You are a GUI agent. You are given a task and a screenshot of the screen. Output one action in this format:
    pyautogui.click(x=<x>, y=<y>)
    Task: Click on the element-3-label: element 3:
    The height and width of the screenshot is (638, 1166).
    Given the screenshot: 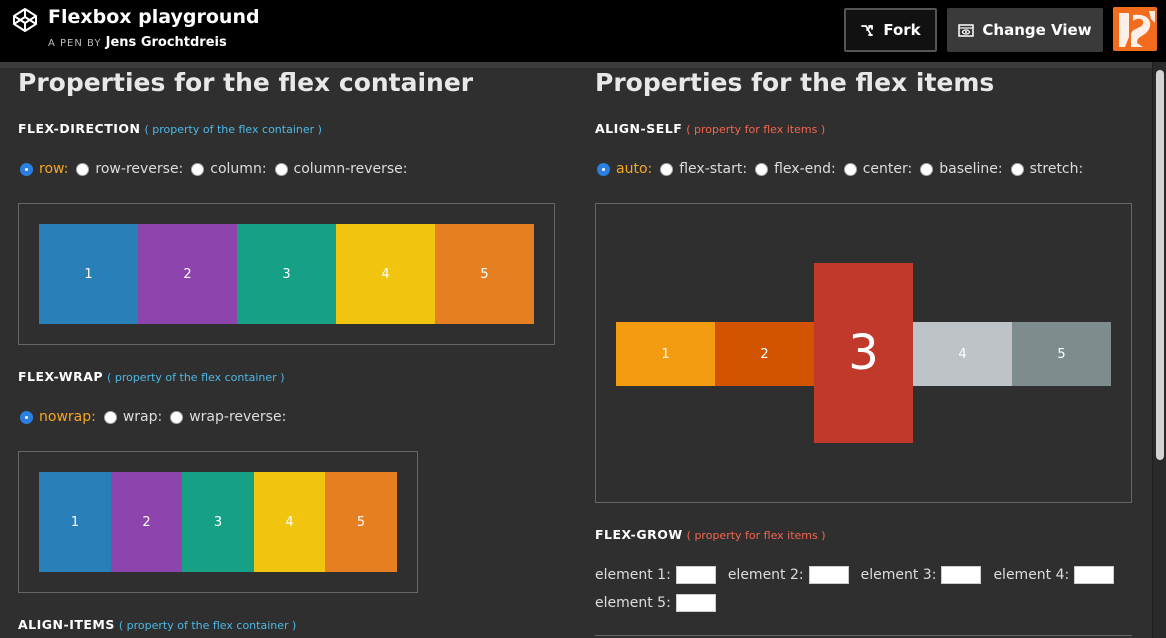 What is the action you would take?
    pyautogui.click(x=898, y=575)
    